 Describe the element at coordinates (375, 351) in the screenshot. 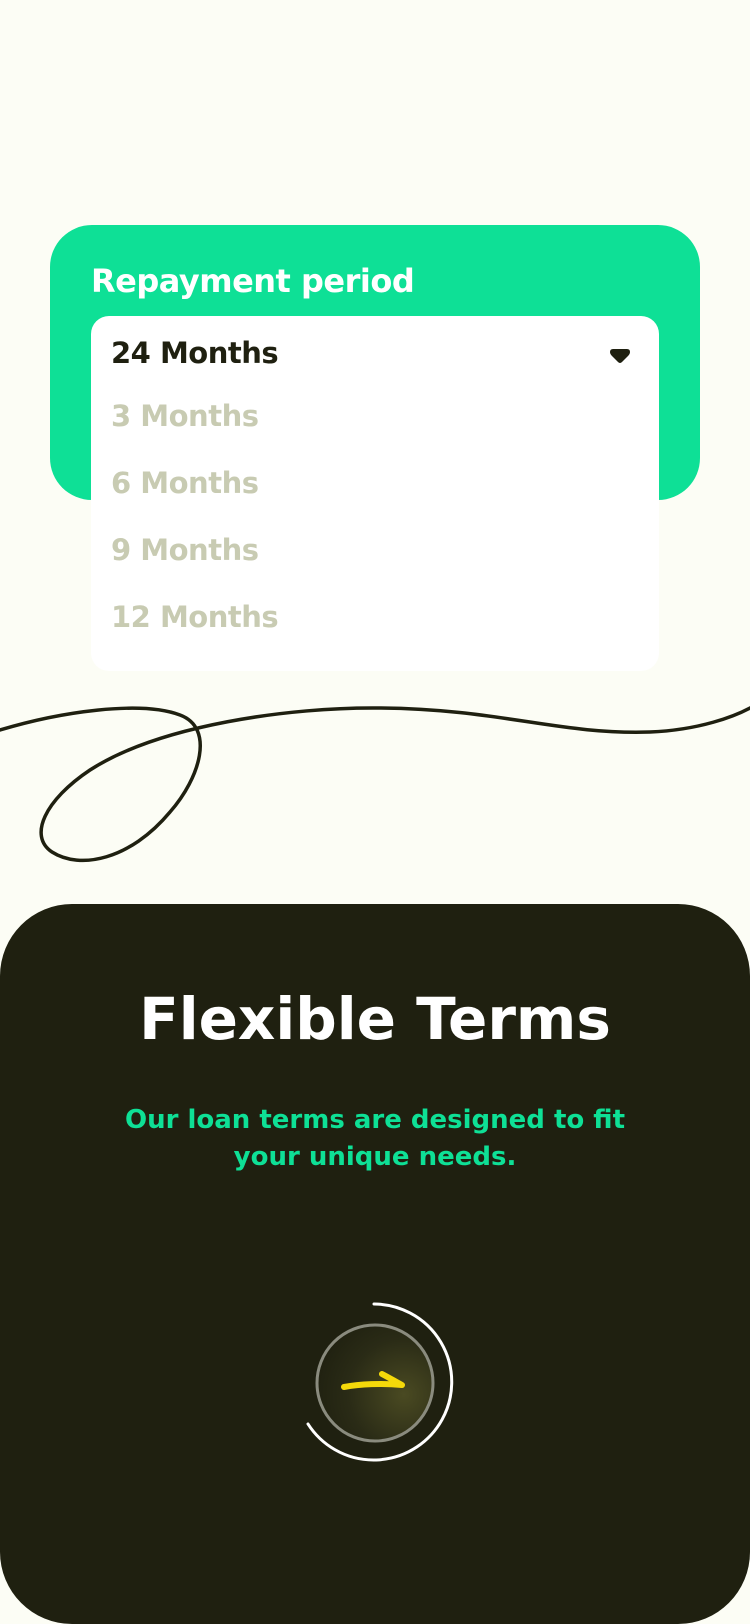

I see `dropdown-selected-value: 24 Months` at that location.